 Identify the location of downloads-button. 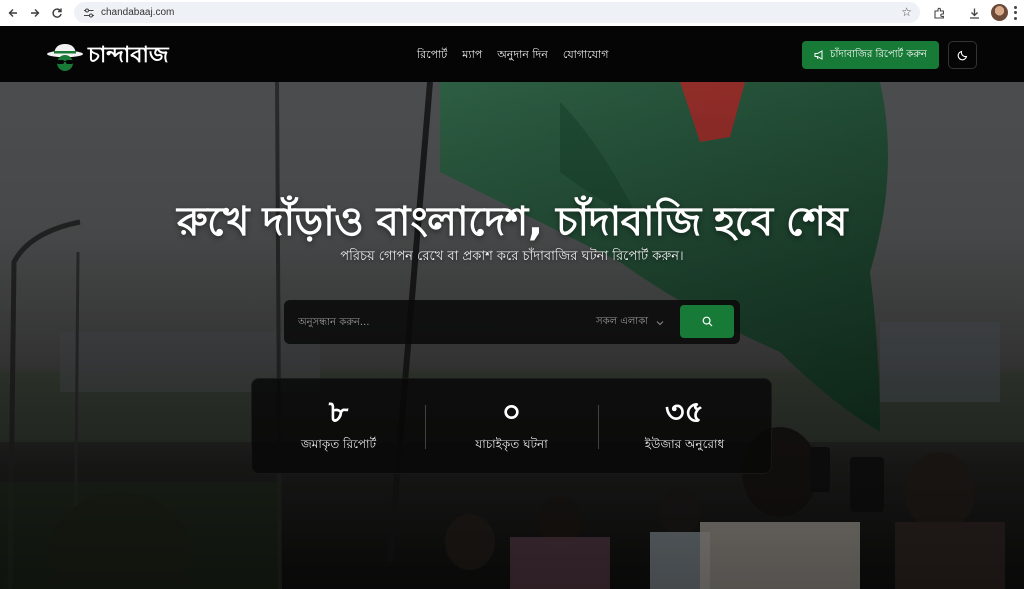
(974, 13).